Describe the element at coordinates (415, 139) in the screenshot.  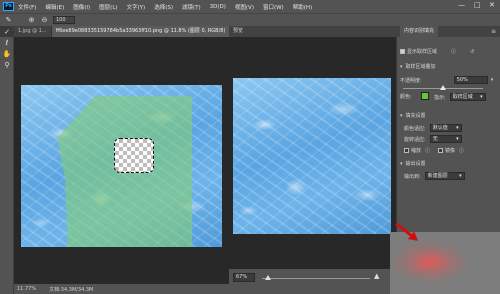
I see `rotation-adapt-label: 旋转适应:` at that location.